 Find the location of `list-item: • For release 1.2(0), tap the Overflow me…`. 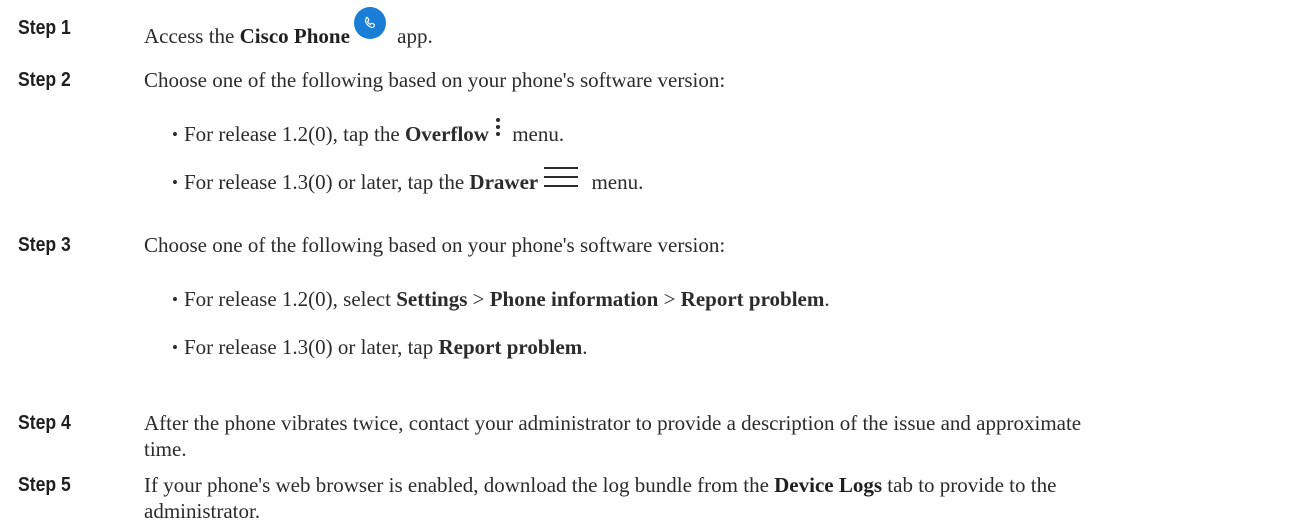

list-item: • For release 1.2(0), tap the Overflow me… is located at coordinates (732, 133).